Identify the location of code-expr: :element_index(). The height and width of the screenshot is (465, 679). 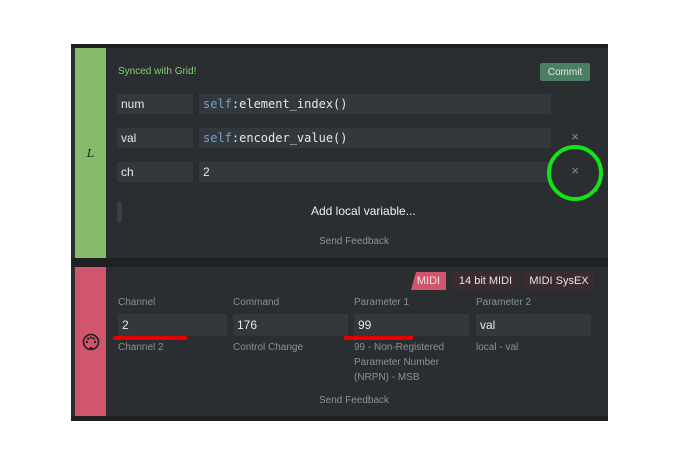
(289, 104).